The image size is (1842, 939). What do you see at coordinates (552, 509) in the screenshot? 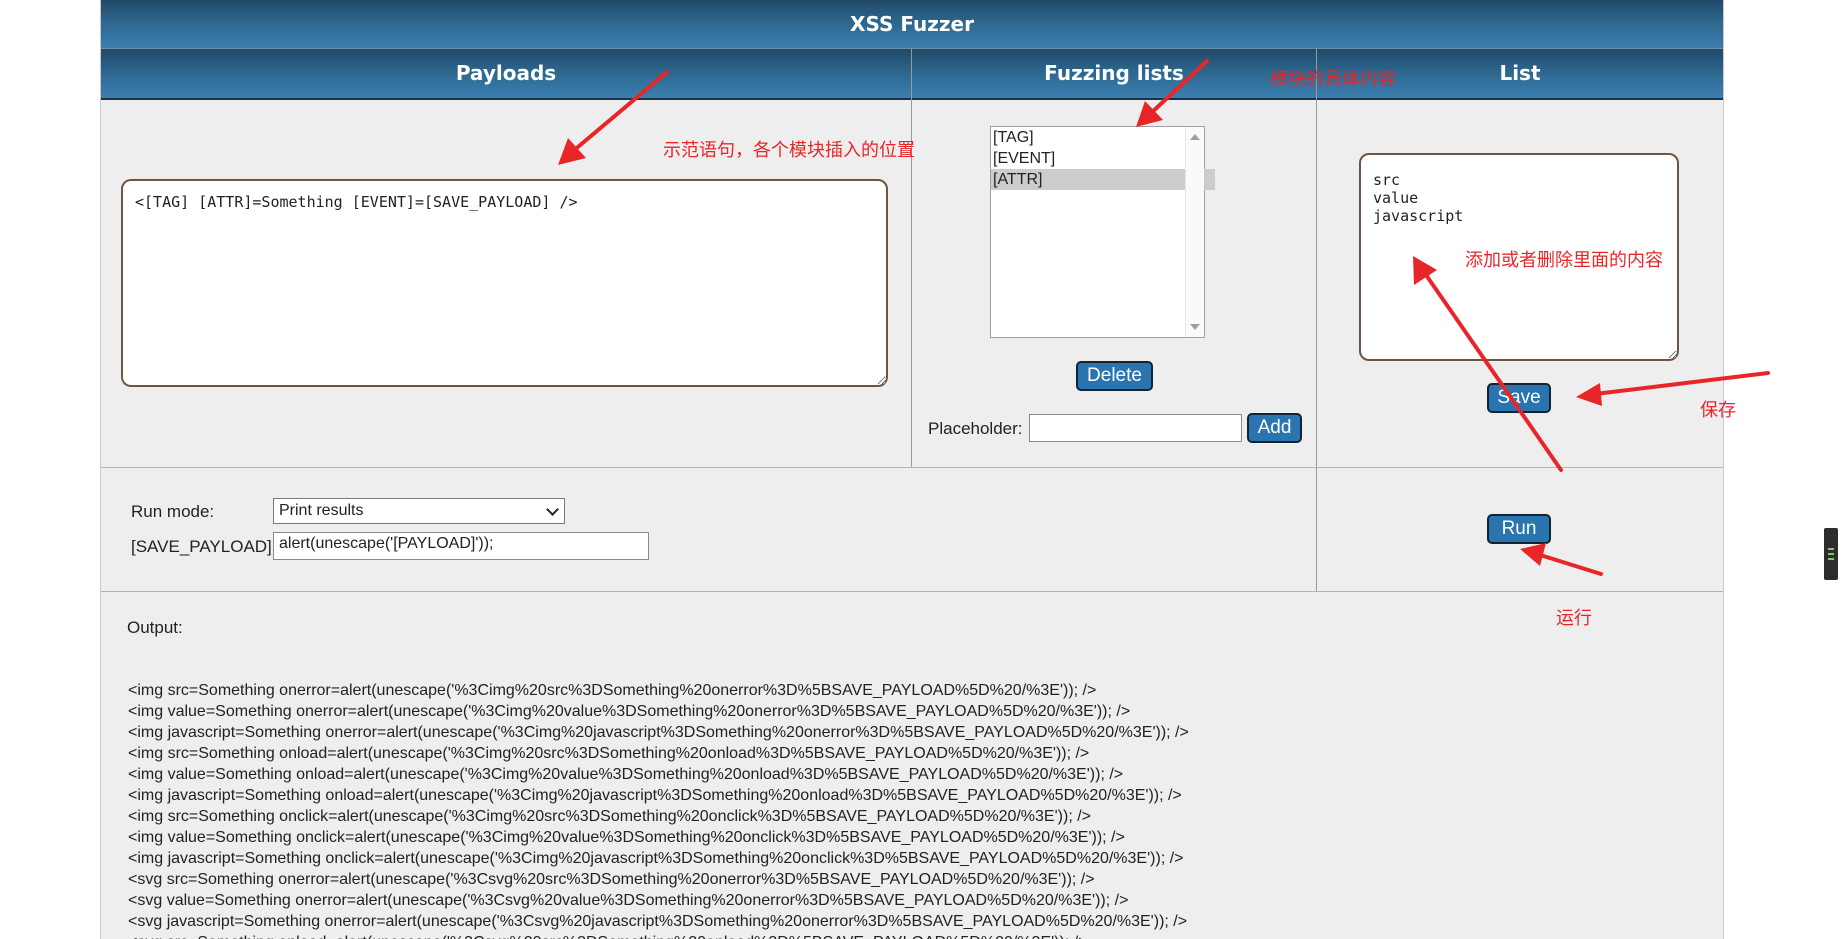
I see `chevron-down-icon` at bounding box center [552, 509].